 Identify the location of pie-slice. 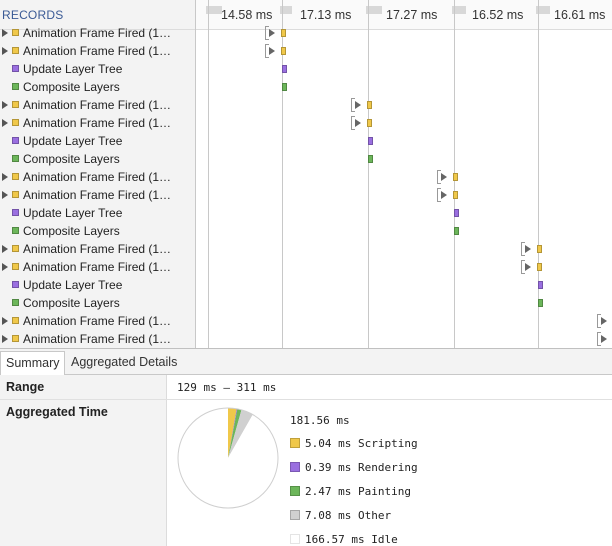
(228, 458).